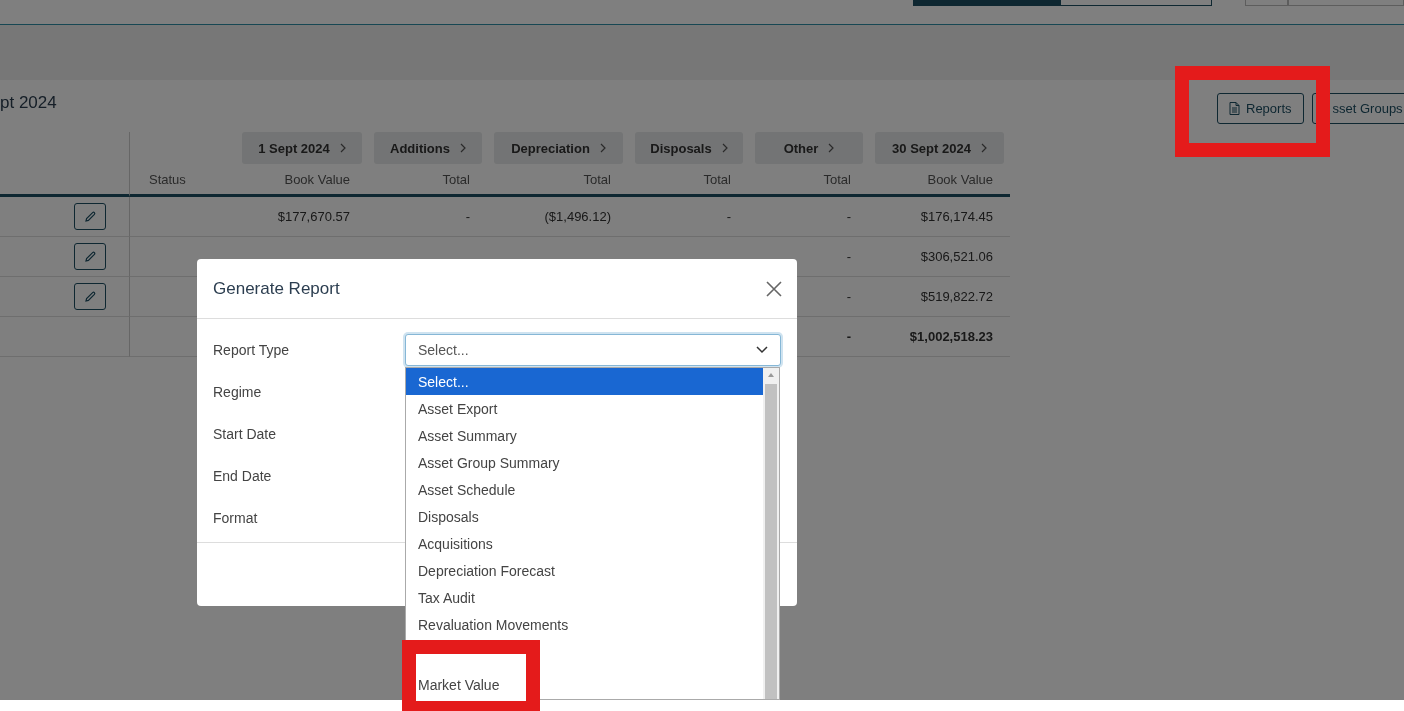 Image resolution: width=1404 pixels, height=711 pixels. I want to click on dropdown-option: Asset Schedule, so click(584, 489).